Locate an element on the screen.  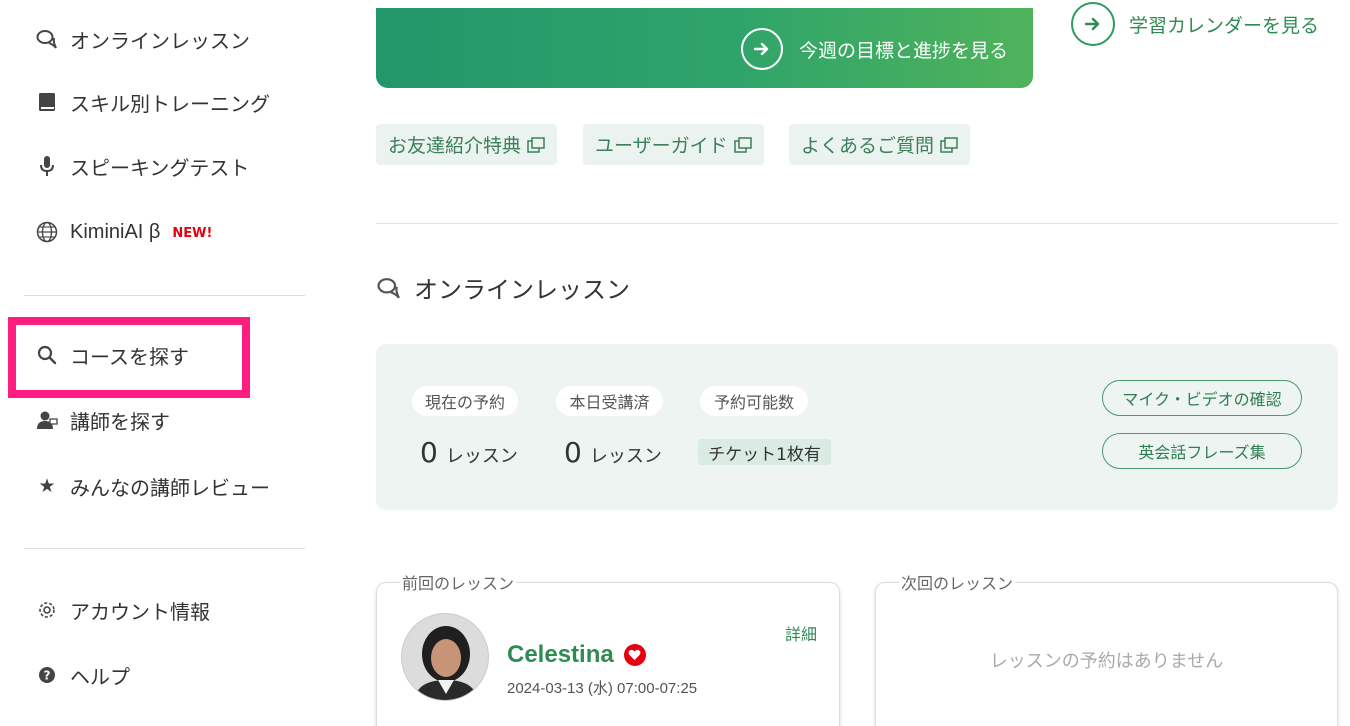
ticket-badge: チケット1枚有 is located at coordinates (764, 452).